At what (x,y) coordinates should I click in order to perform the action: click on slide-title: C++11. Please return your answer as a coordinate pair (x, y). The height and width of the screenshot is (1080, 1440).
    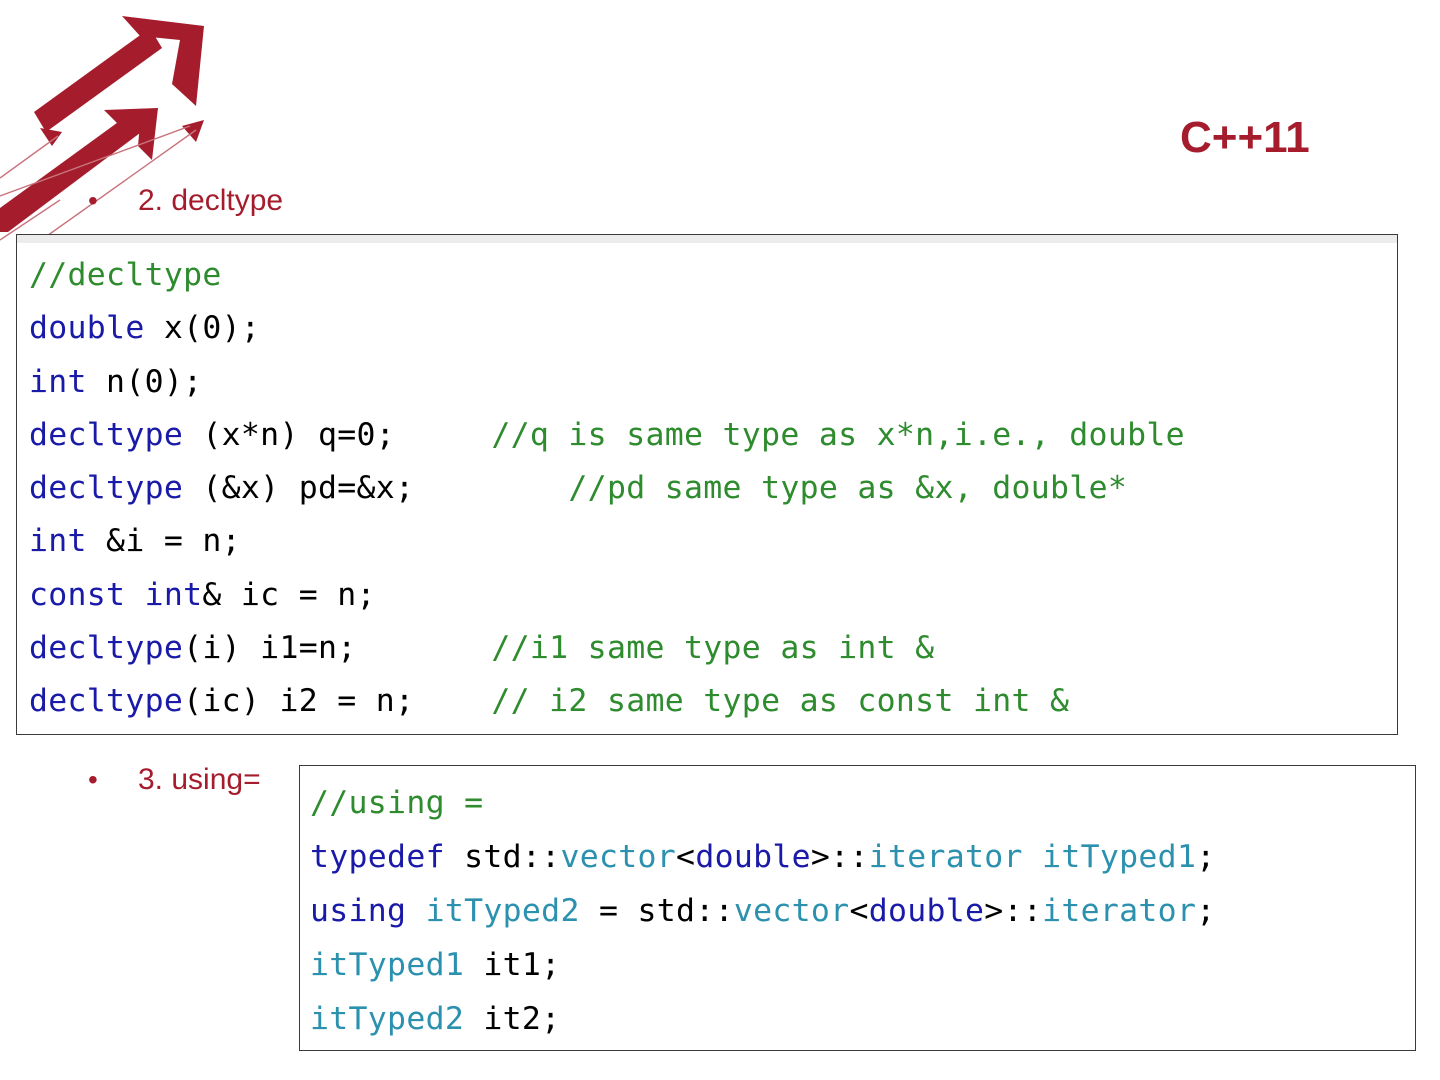
    Looking at the image, I should click on (1245, 137).